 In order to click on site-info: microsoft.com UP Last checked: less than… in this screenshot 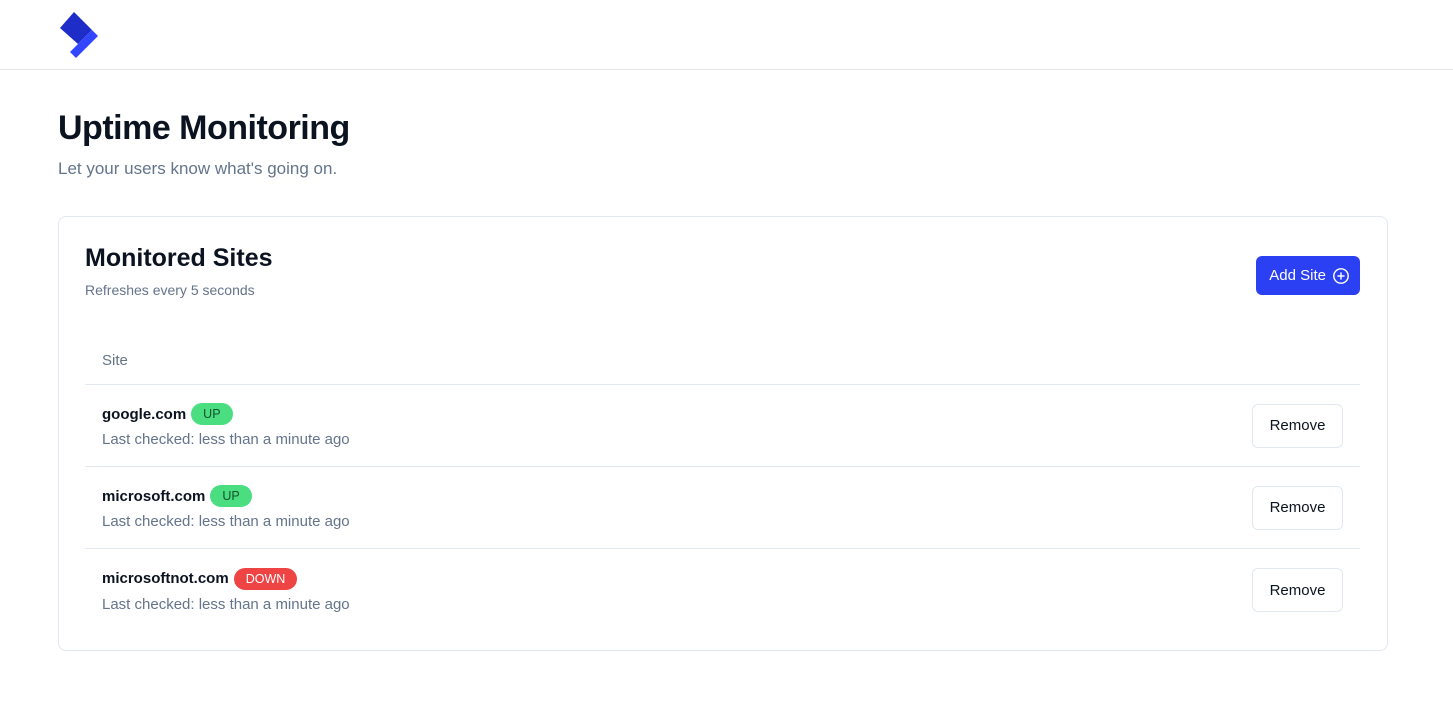, I will do `click(226, 507)`.